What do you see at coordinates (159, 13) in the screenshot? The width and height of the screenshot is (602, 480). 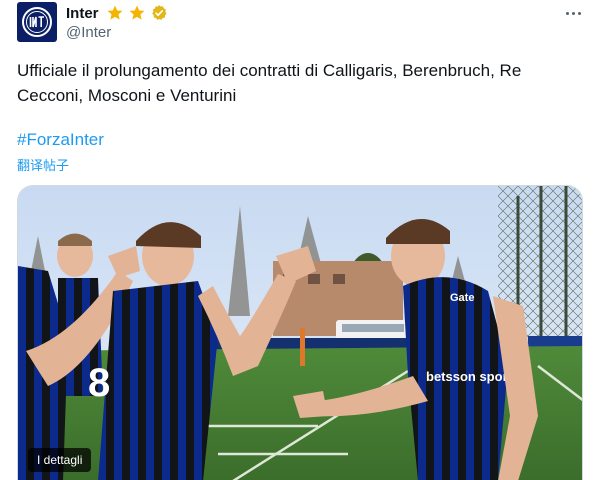 I see `verified-icon` at bounding box center [159, 13].